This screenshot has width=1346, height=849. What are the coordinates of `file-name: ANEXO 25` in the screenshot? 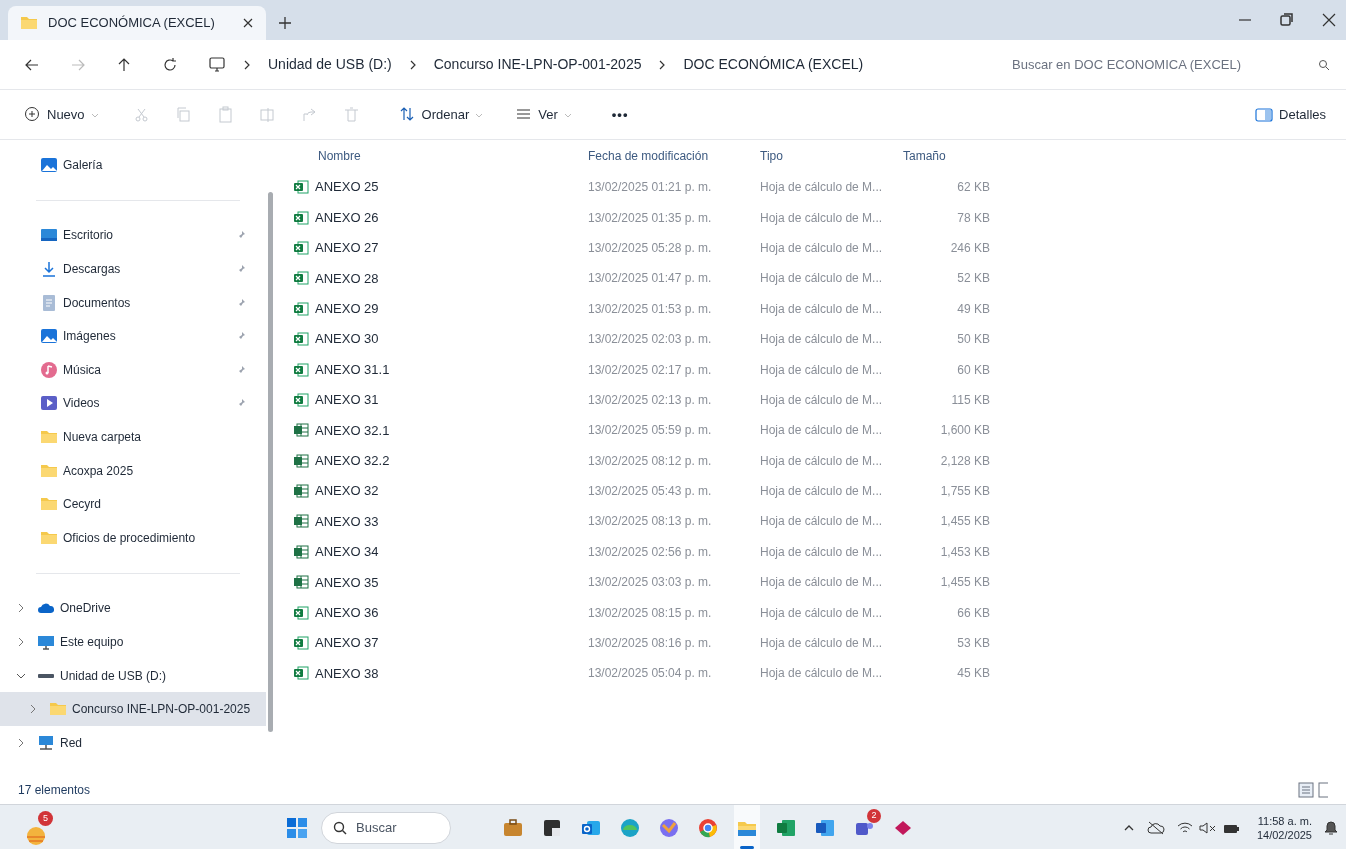 It's located at (347, 187).